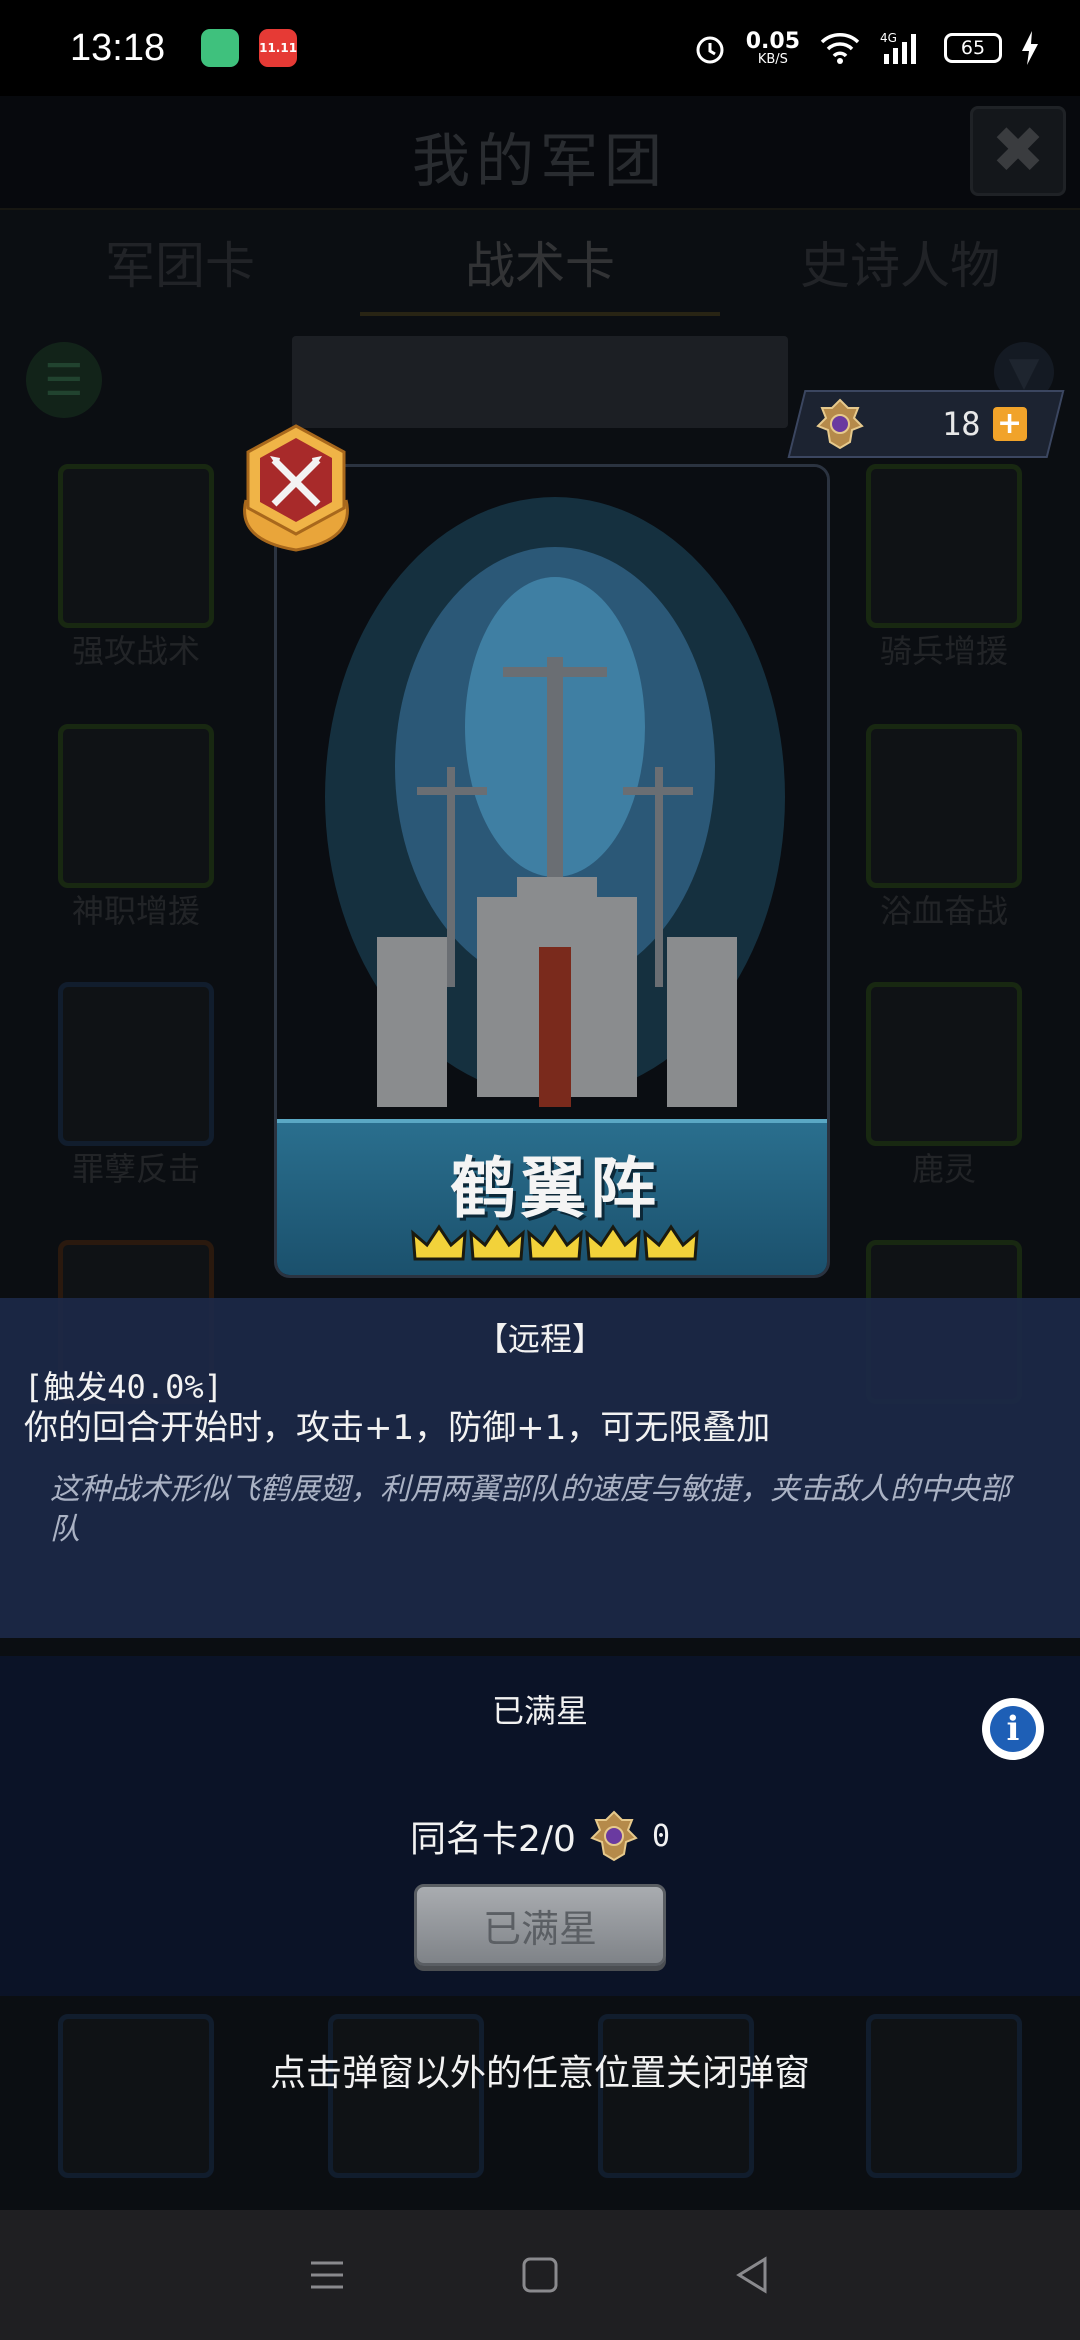  I want to click on info-button: i, so click(1013, 1729).